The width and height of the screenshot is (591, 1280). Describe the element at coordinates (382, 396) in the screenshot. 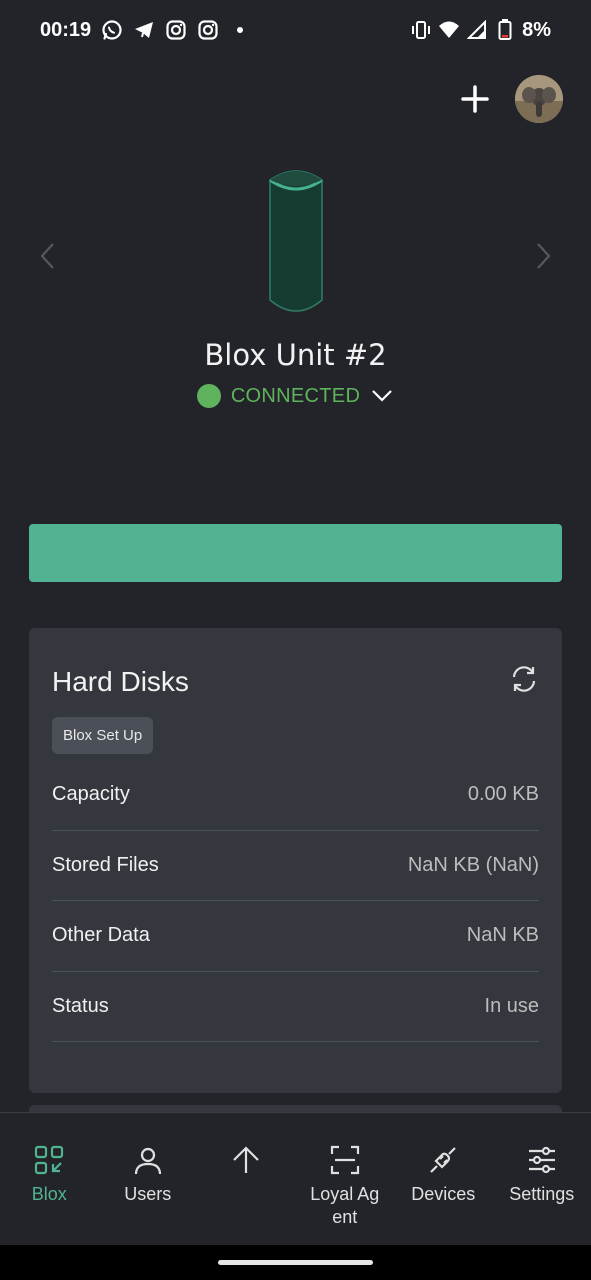

I see `chevron-down-icon` at that location.